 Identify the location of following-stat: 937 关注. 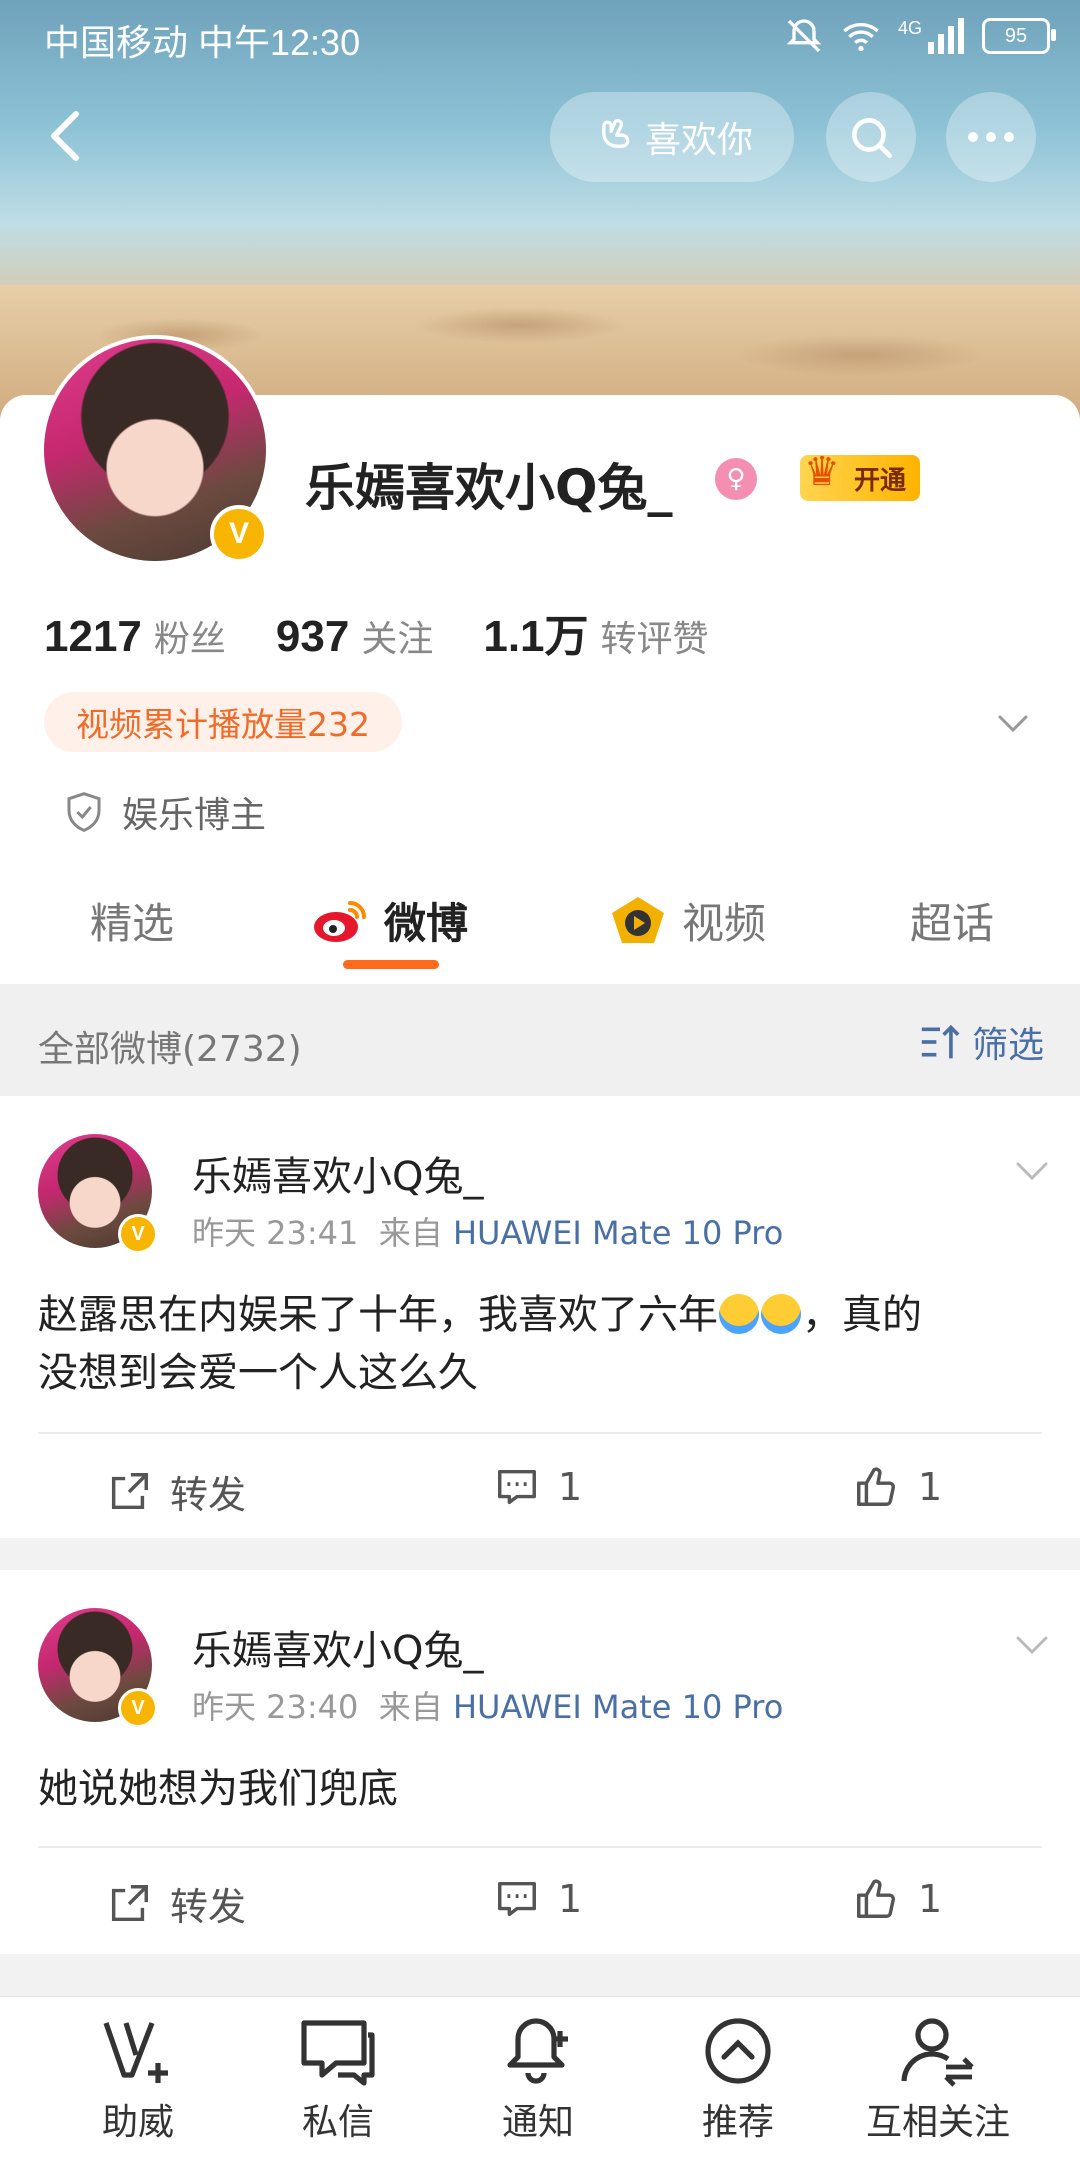
(354, 636).